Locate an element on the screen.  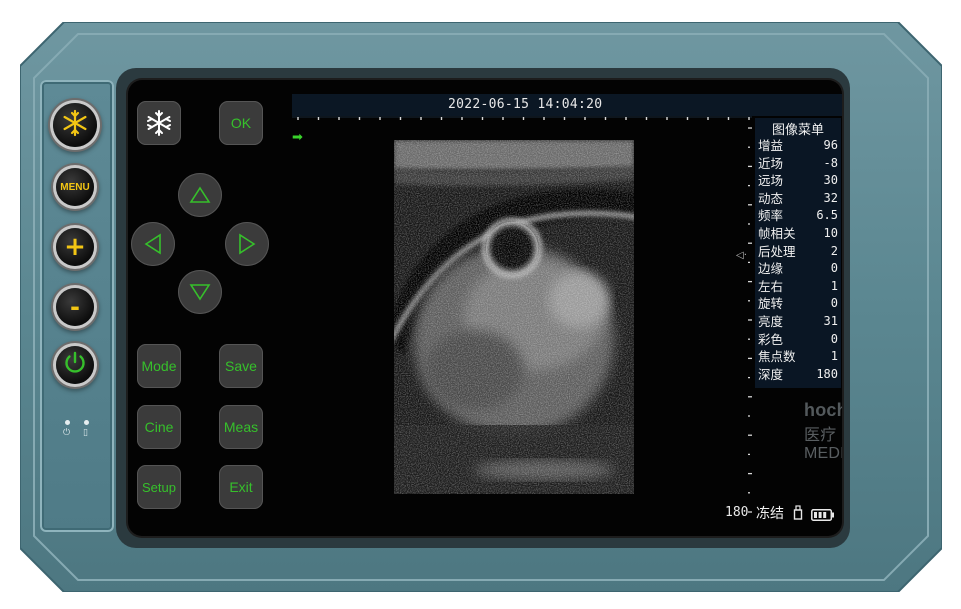
menu-item-label: 深度 is located at coordinates (771, 374).